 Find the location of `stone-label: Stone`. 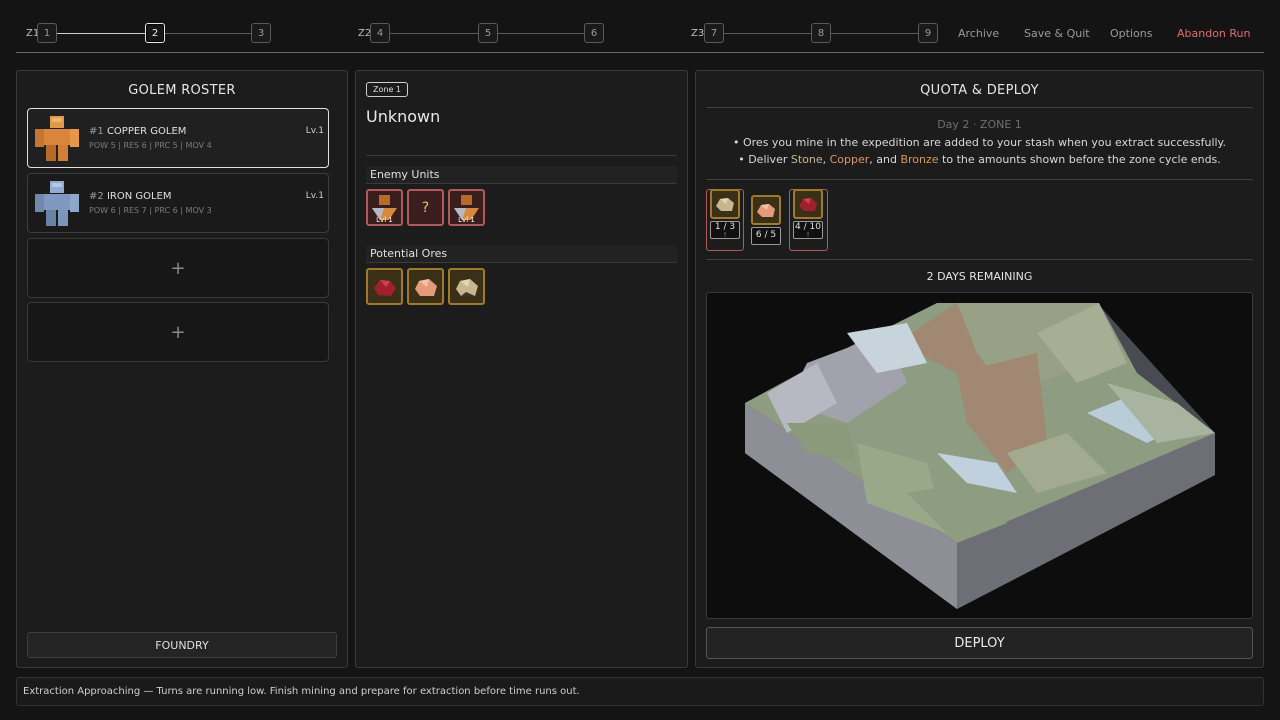

stone-label: Stone is located at coordinates (806, 159).